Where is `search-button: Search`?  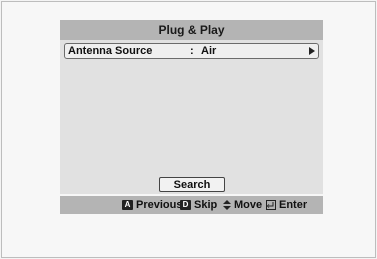
search-button: Search is located at coordinates (192, 184).